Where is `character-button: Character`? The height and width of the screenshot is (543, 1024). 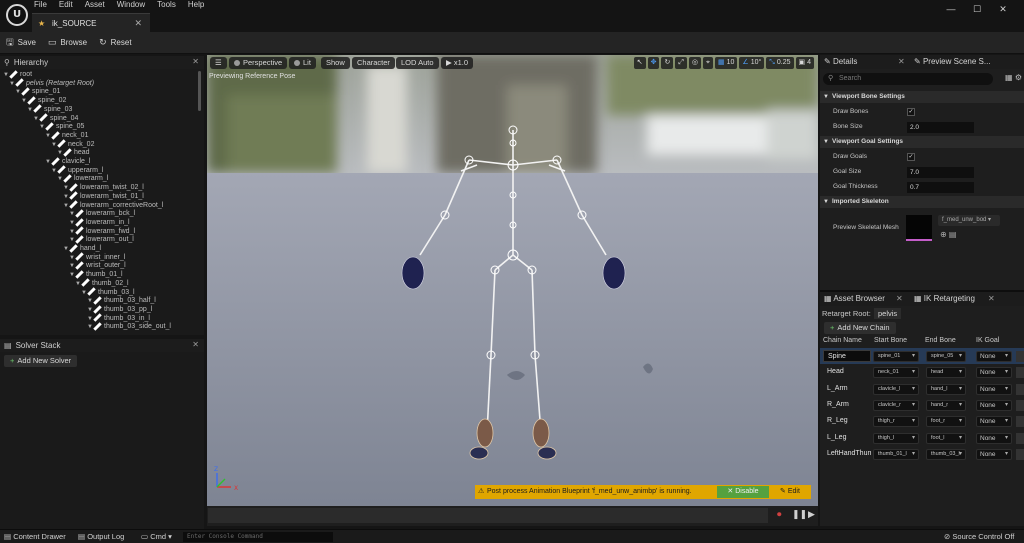 character-button: Character is located at coordinates (373, 63).